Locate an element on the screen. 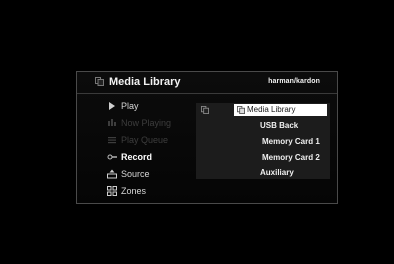 The width and height of the screenshot is (394, 264). source-selected-highlight: Media Library is located at coordinates (280, 110).